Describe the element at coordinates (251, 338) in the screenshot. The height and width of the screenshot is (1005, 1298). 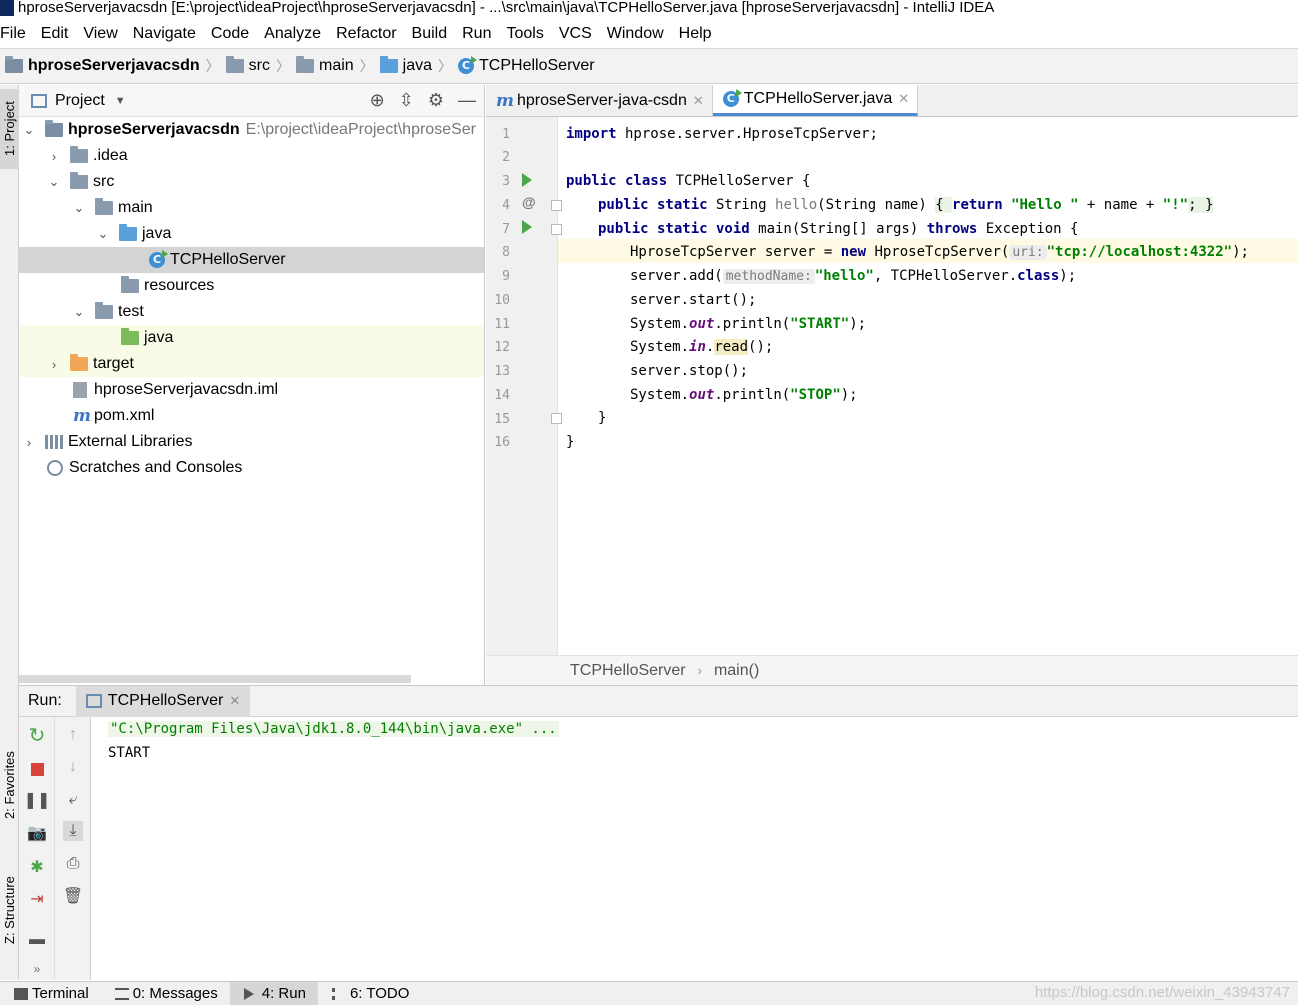
I see `tree-item-test-java: java` at that location.